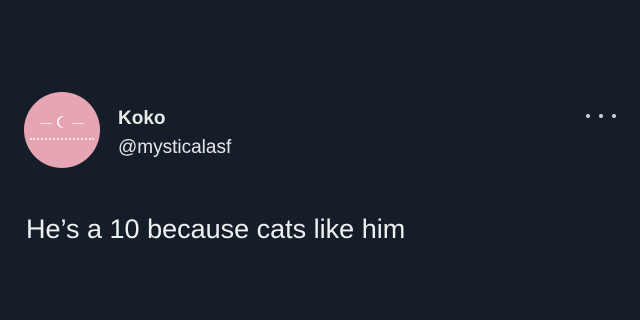  Describe the element at coordinates (62, 130) in the screenshot. I see `avatar` at that location.